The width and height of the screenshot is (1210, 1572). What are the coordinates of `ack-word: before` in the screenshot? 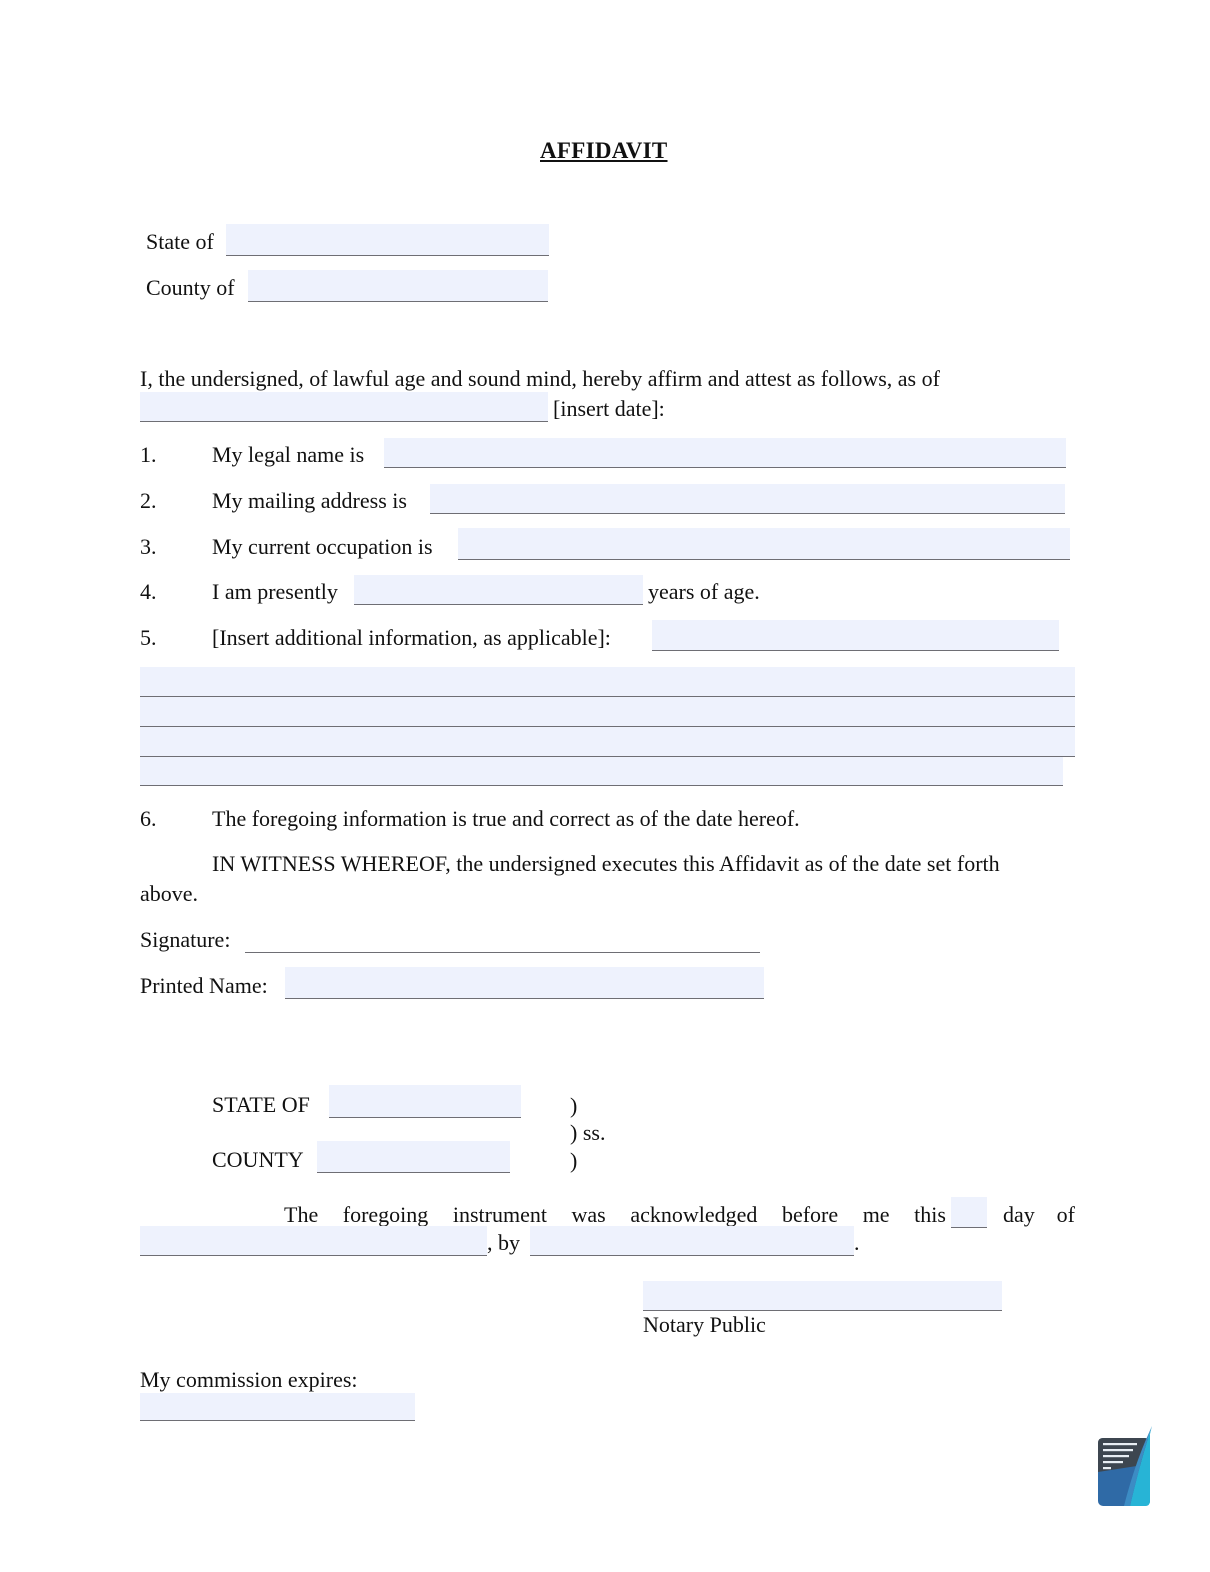 It's located at (810, 1214).